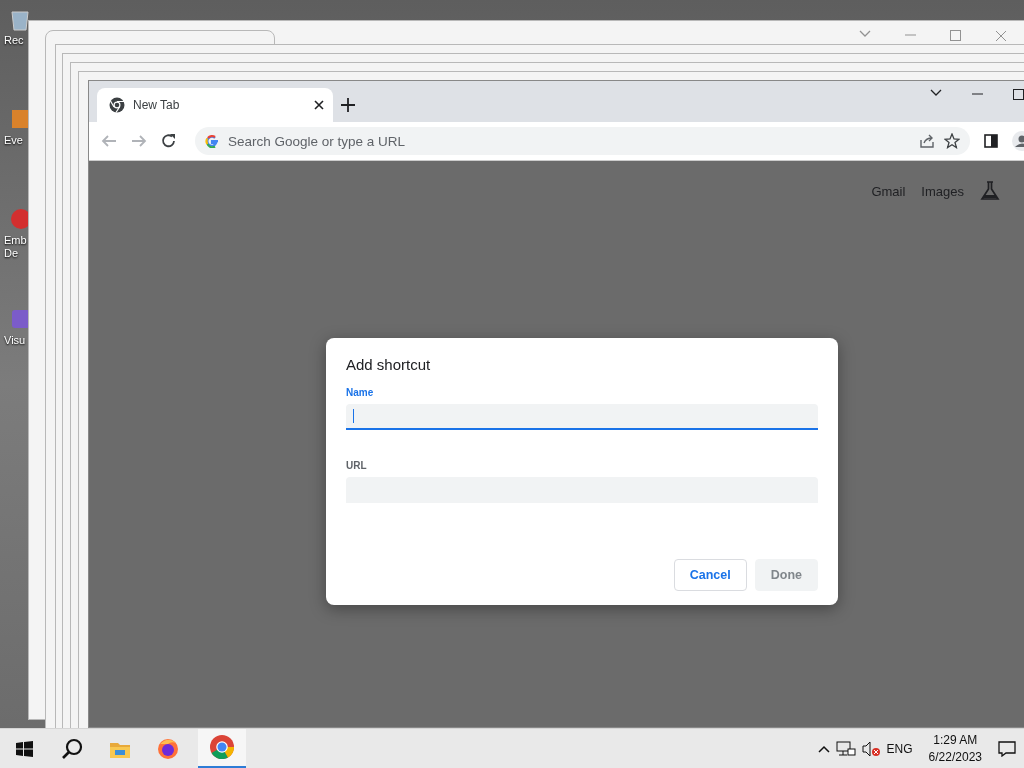 The width and height of the screenshot is (1024, 768). What do you see at coordinates (710, 575) in the screenshot?
I see `dialog-button: Cancel` at bounding box center [710, 575].